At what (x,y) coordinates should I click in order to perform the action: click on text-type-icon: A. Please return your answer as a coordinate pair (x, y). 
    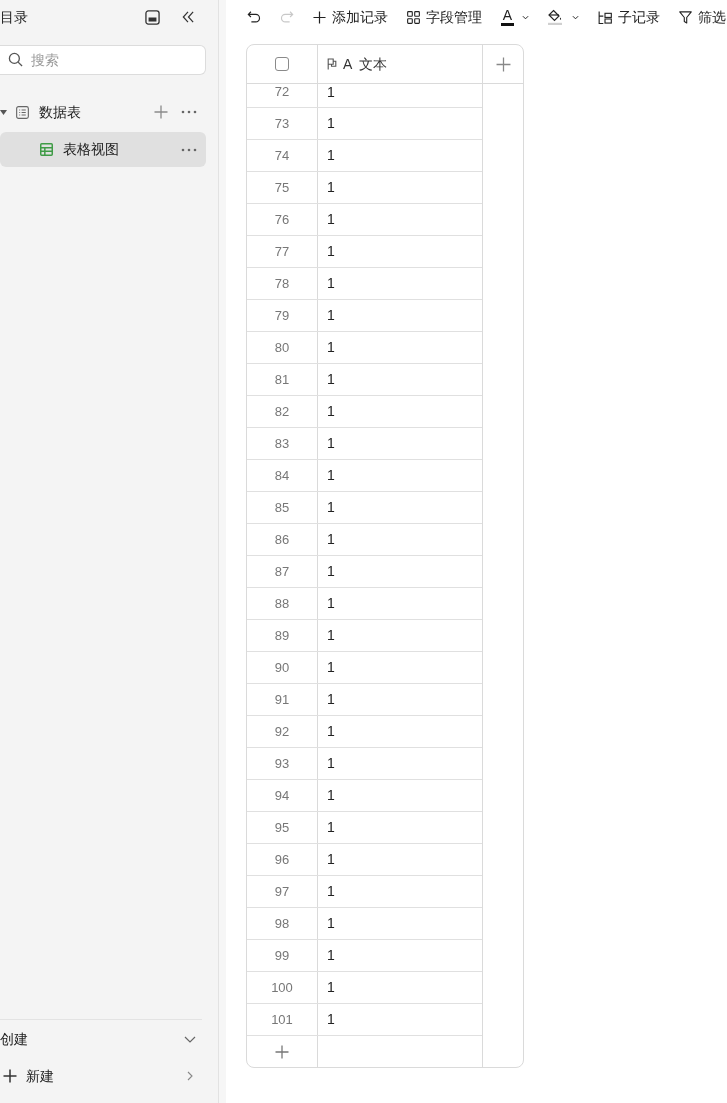
    Looking at the image, I should click on (348, 64).